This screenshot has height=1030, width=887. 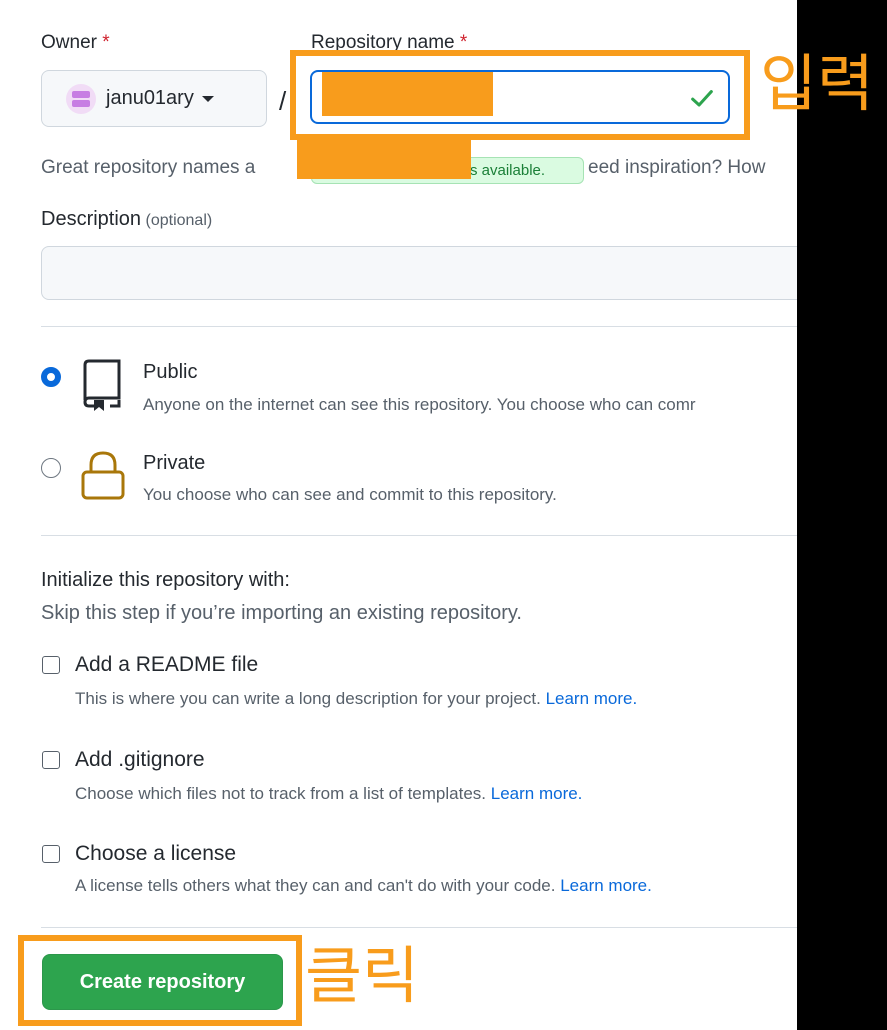 I want to click on private-title: Private, so click(x=174, y=463).